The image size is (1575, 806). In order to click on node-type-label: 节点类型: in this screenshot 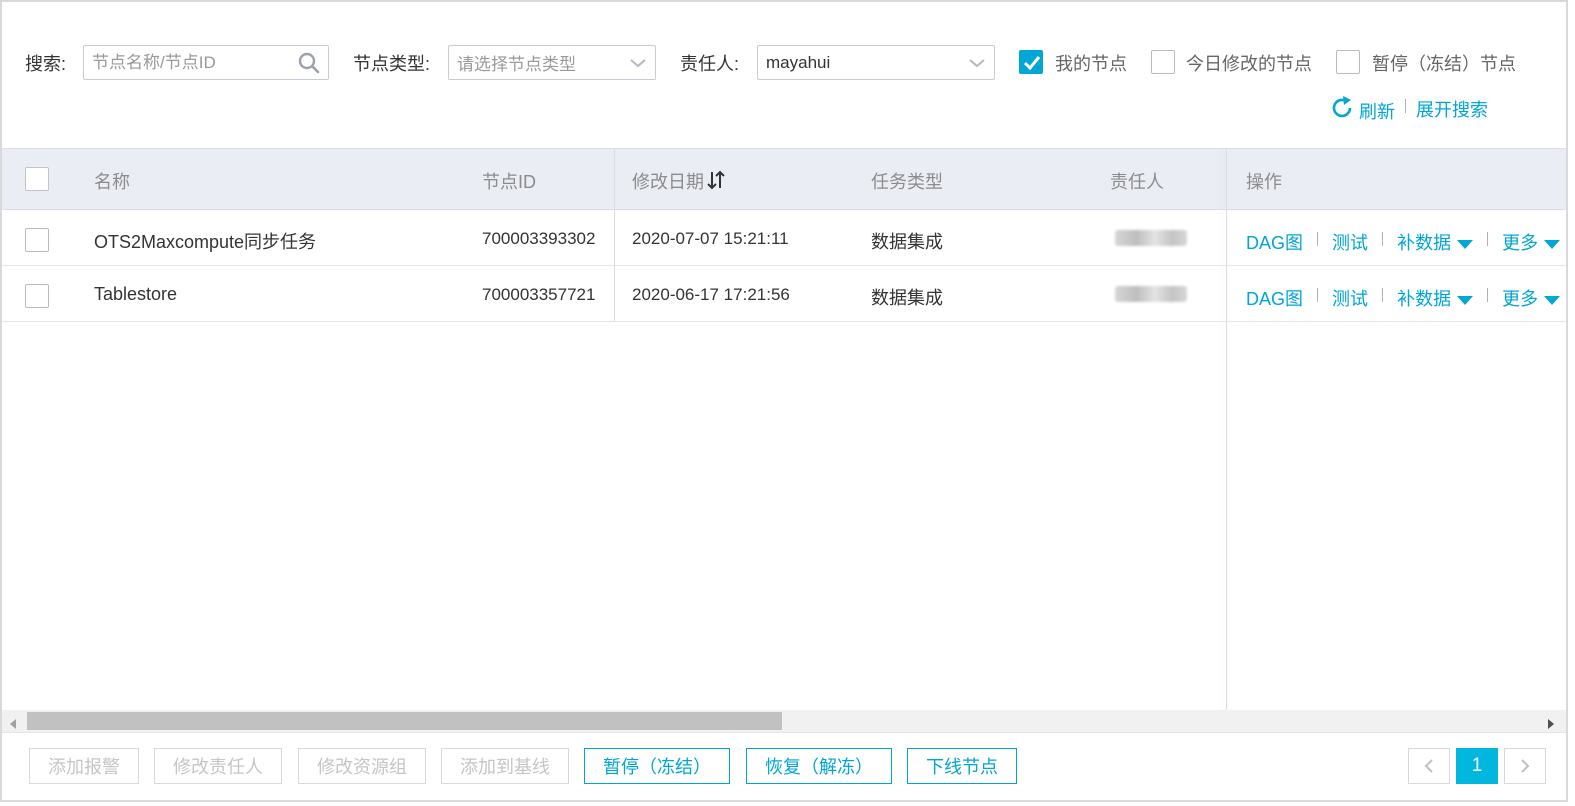, I will do `click(392, 64)`.